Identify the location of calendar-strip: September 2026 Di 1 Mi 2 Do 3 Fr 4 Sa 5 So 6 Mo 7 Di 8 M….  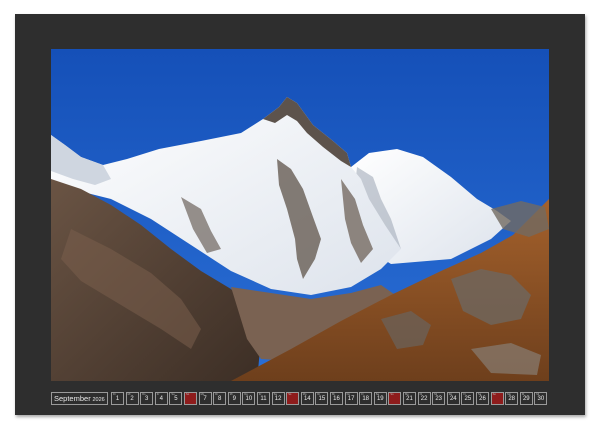
(300, 398).